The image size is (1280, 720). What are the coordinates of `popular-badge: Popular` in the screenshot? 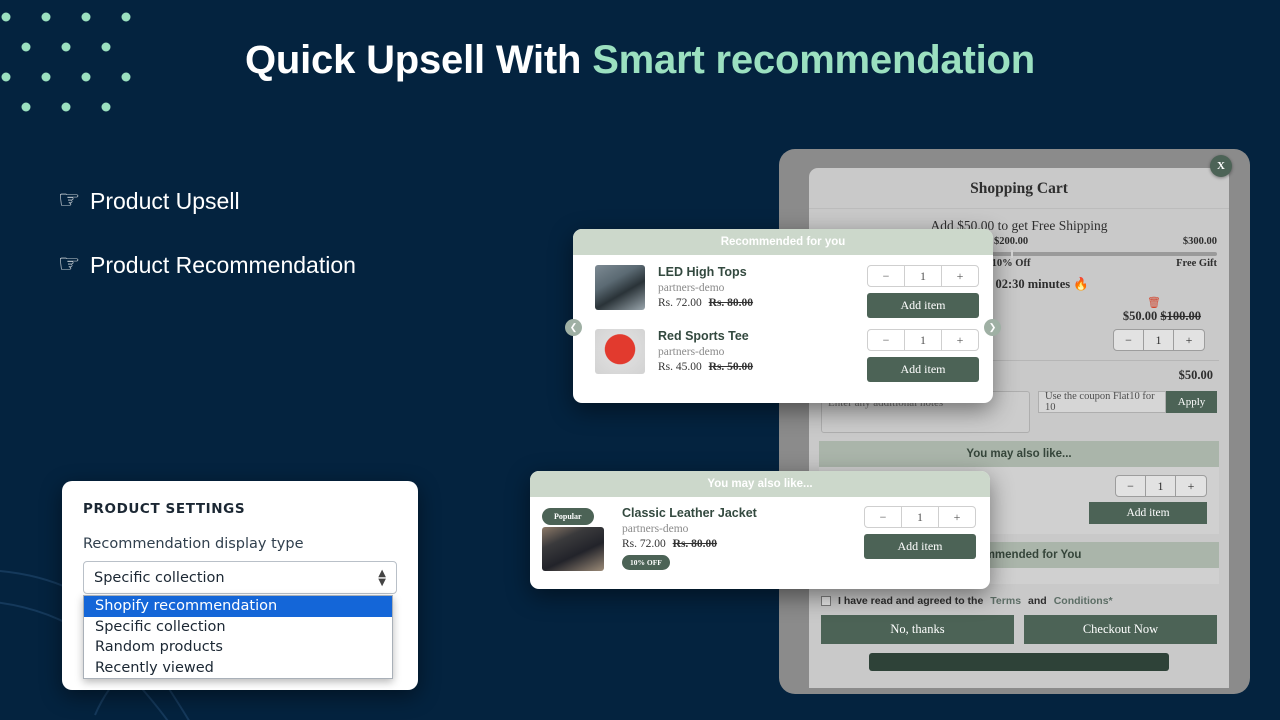 It's located at (568, 516).